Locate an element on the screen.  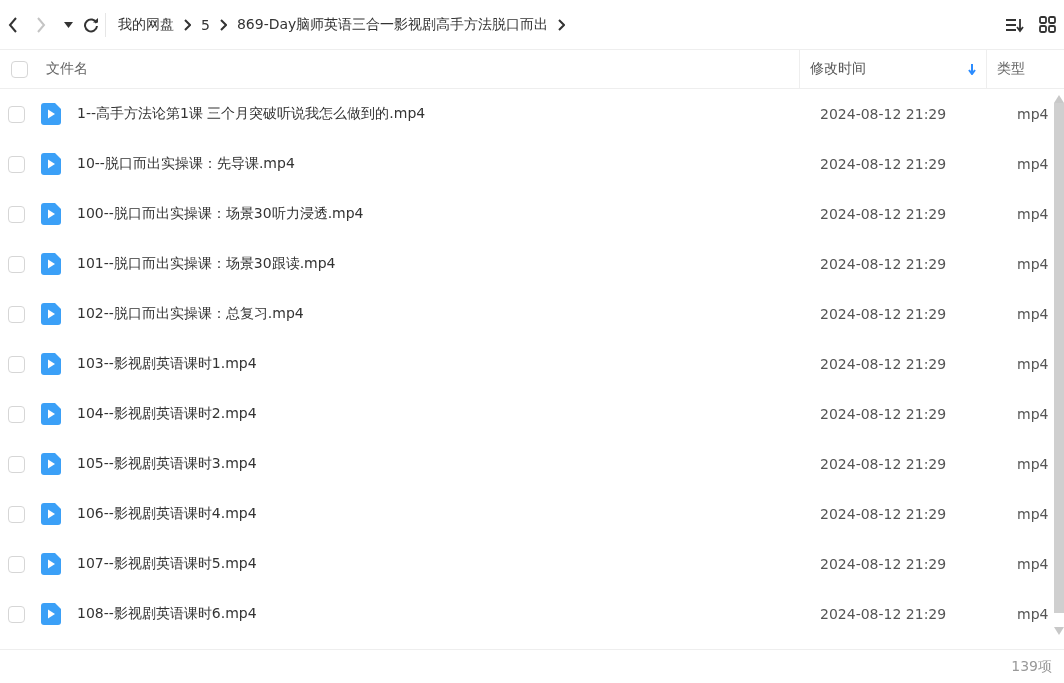
caret-down-icon is located at coordinates (68, 24).